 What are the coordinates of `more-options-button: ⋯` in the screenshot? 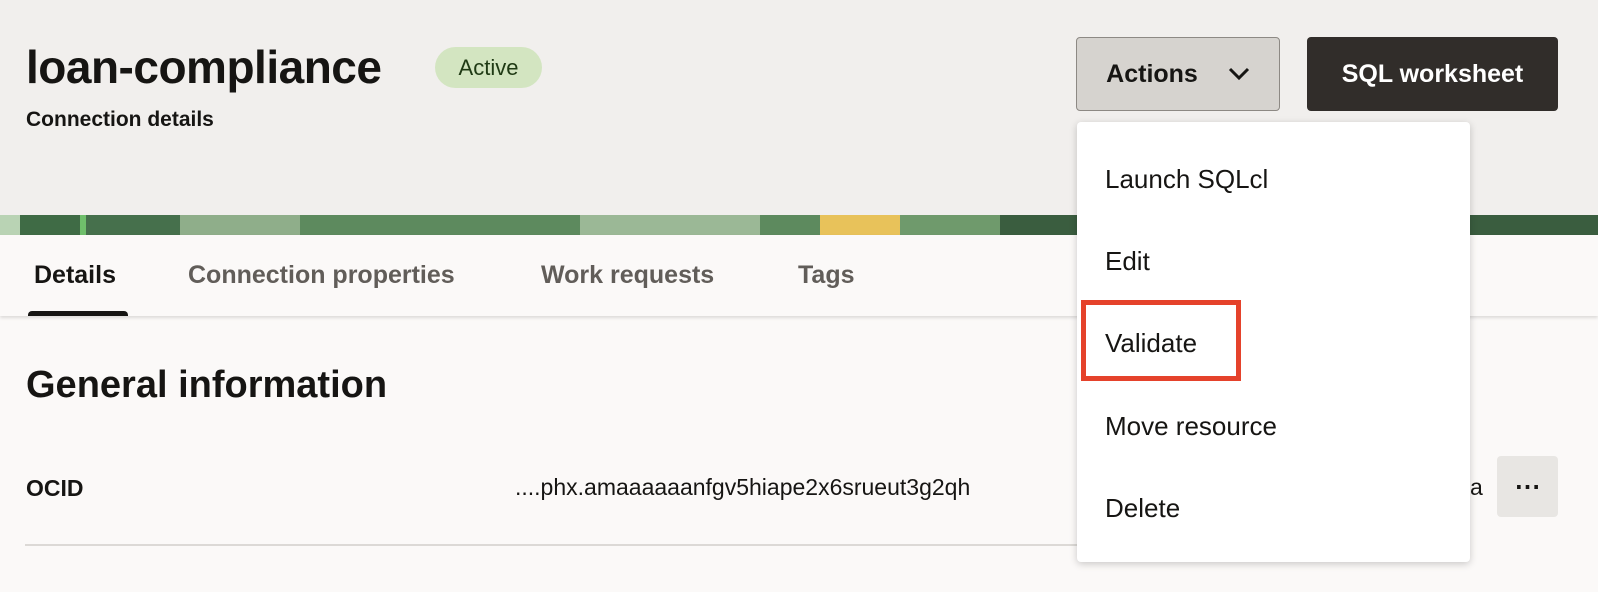 It's located at (1527, 486).